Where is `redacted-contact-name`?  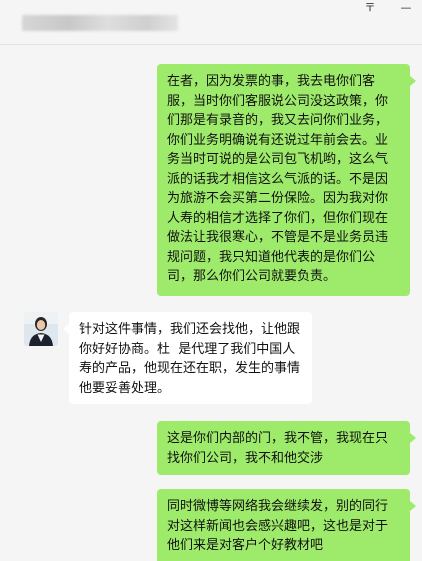 redacted-contact-name is located at coordinates (100, 22).